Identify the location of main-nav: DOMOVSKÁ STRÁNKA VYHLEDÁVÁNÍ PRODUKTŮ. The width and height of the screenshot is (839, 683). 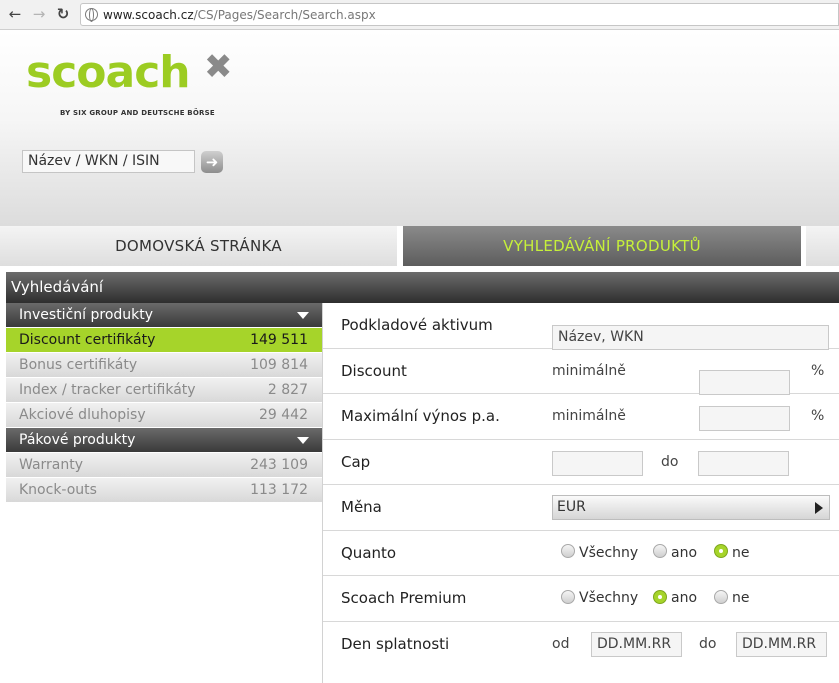
(419, 246).